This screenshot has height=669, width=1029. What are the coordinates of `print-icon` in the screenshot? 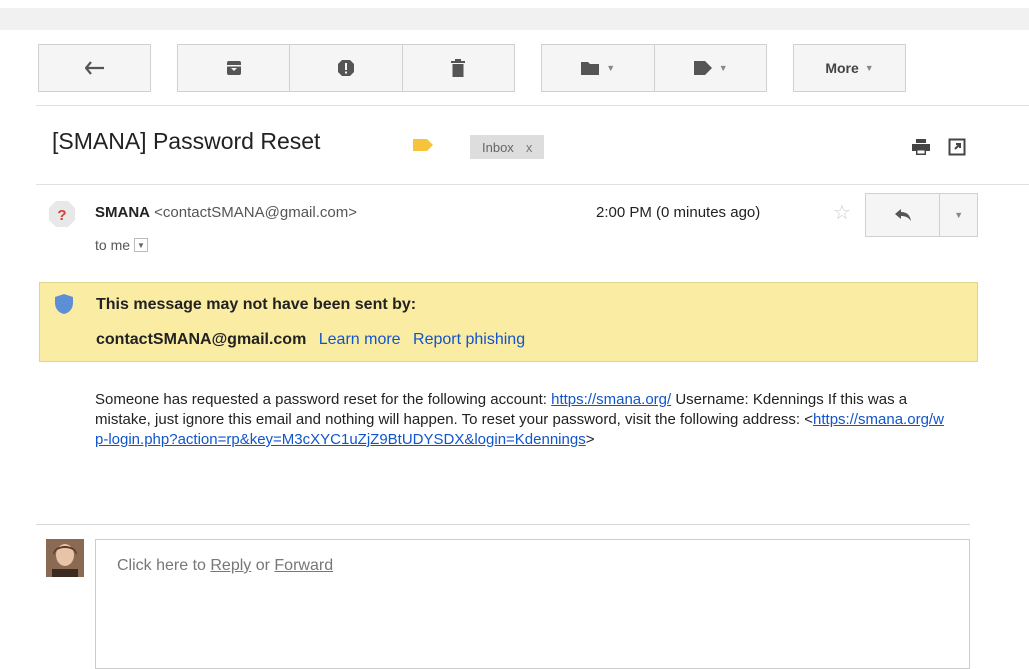 It's located at (921, 147).